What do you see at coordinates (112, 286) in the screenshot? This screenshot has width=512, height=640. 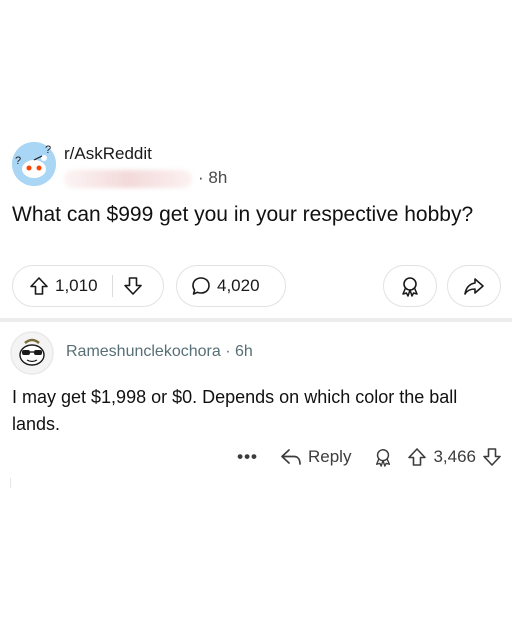 I see `vote-divider` at bounding box center [112, 286].